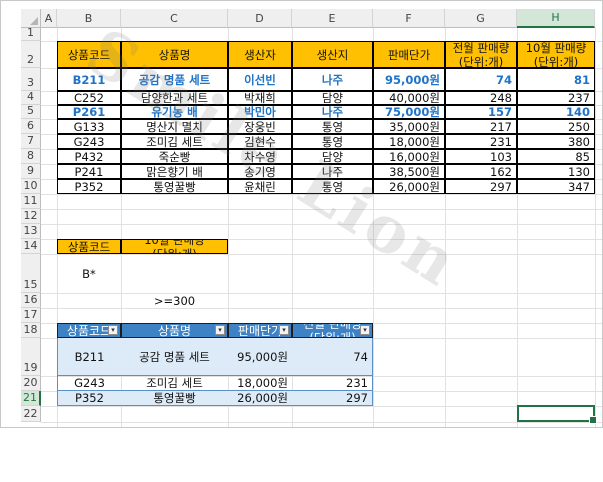 This screenshot has height=482, width=603. What do you see at coordinates (31, 171) in the screenshot?
I see `row-header-9: 9` at bounding box center [31, 171].